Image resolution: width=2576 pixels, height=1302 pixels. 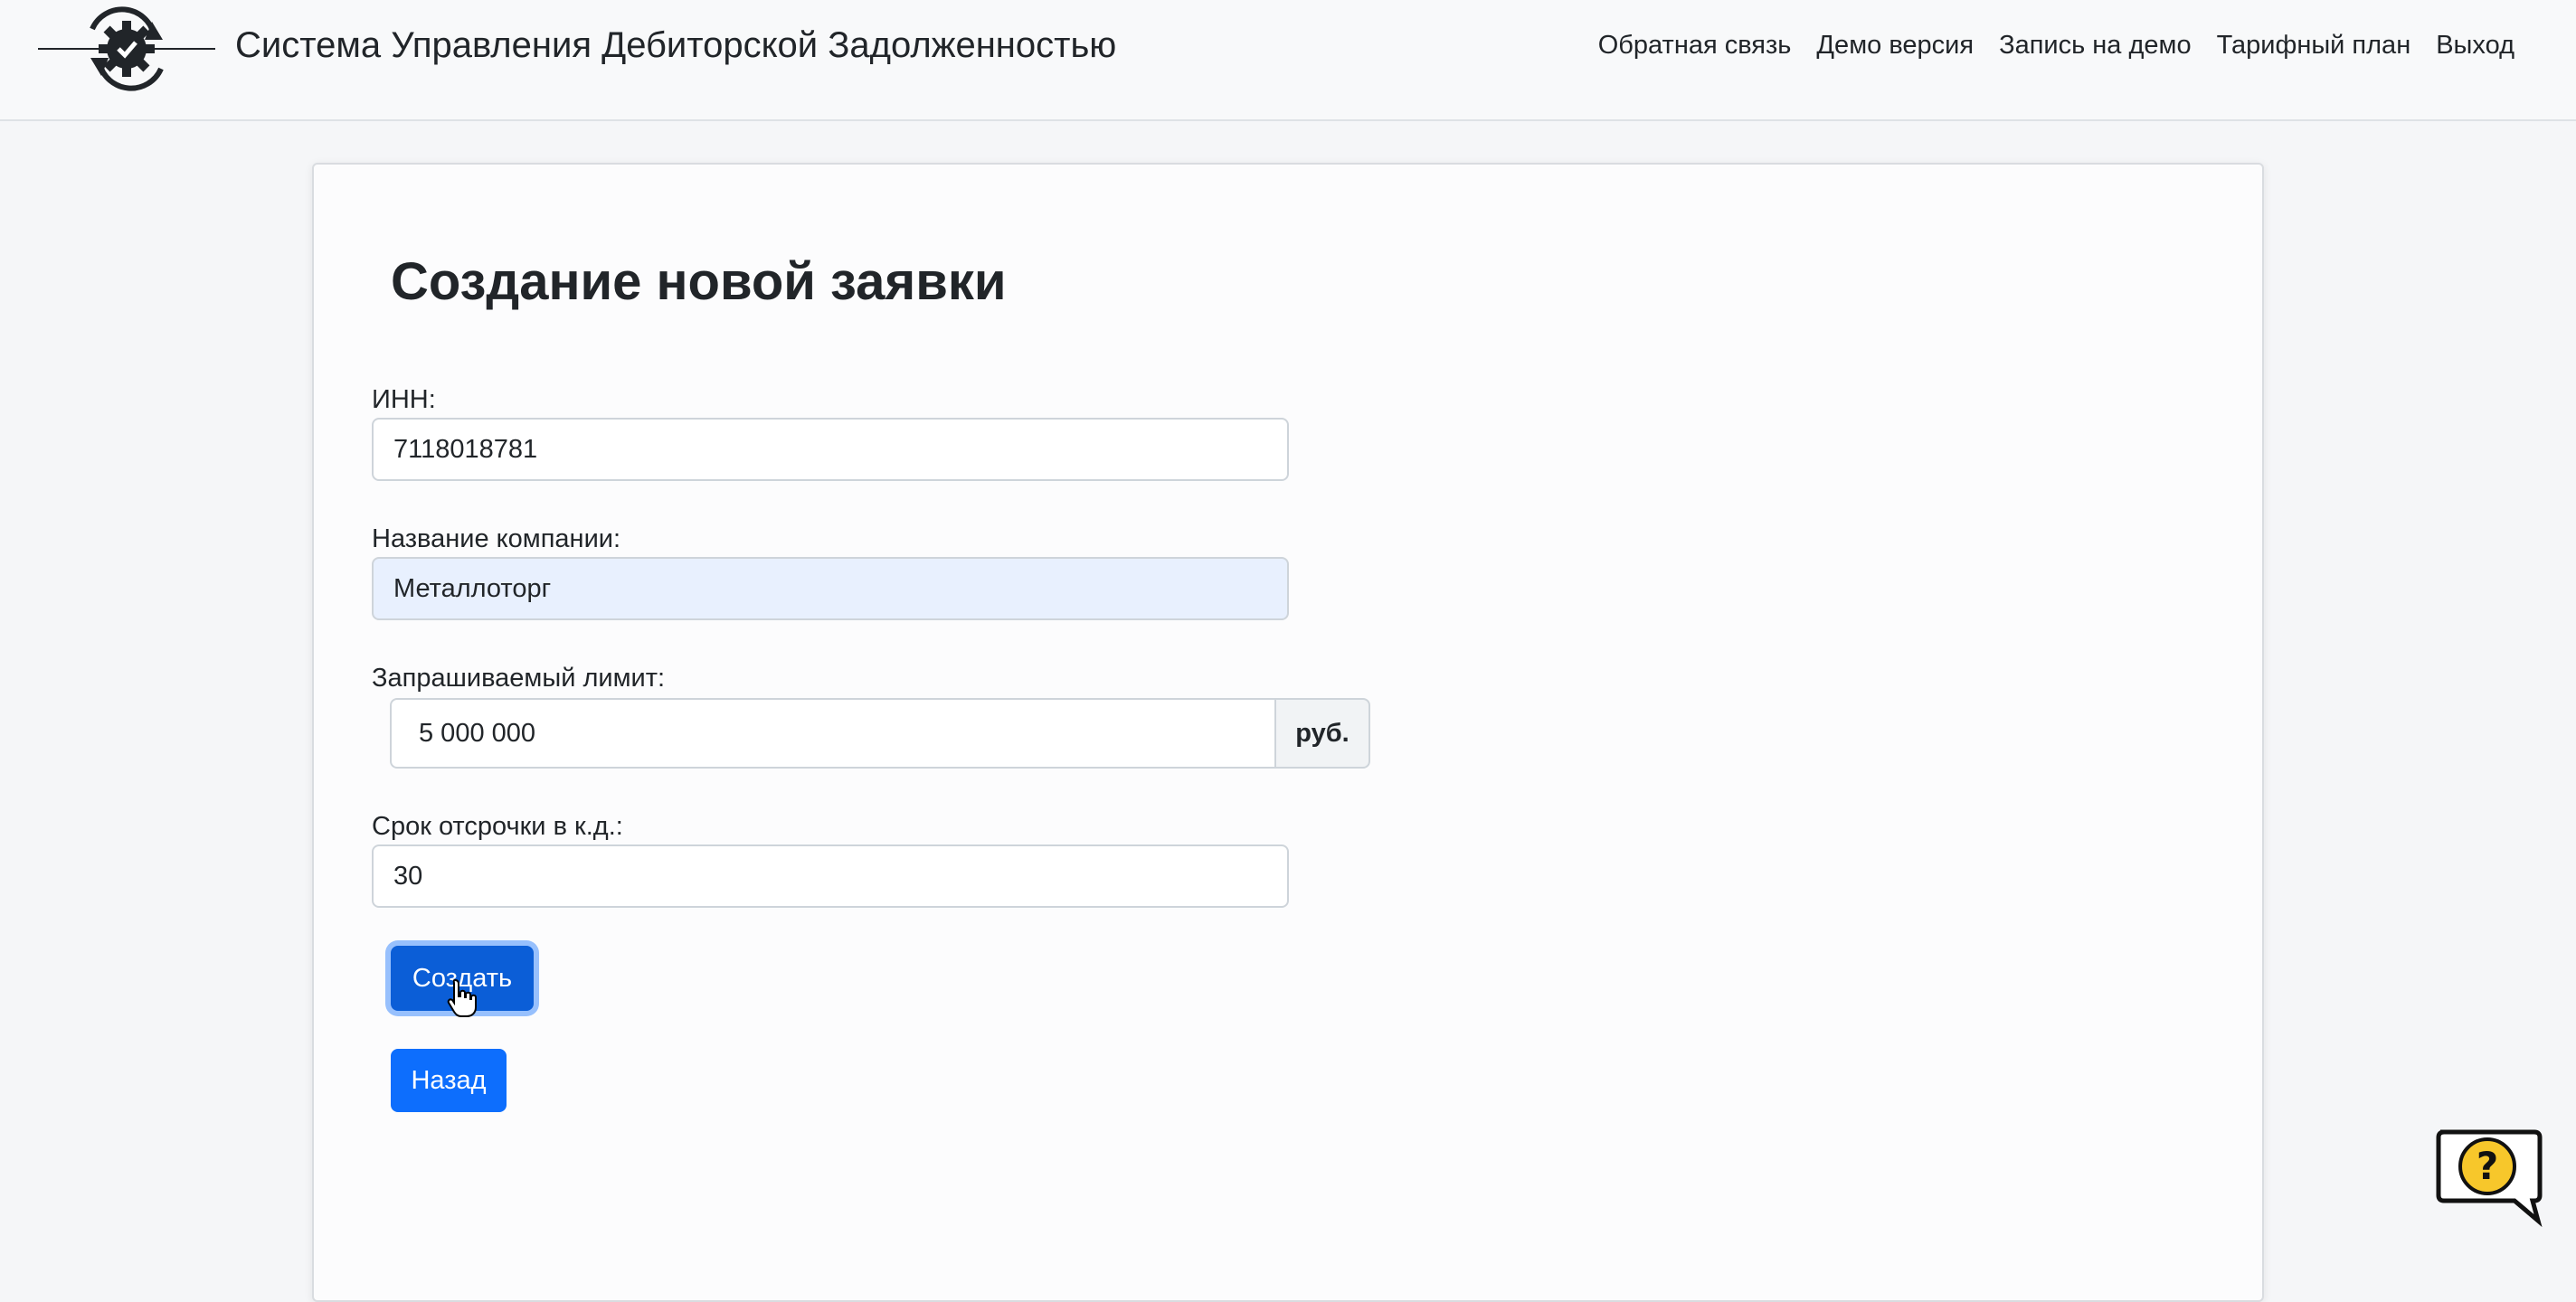 I want to click on company-name-input, so click(x=831, y=588).